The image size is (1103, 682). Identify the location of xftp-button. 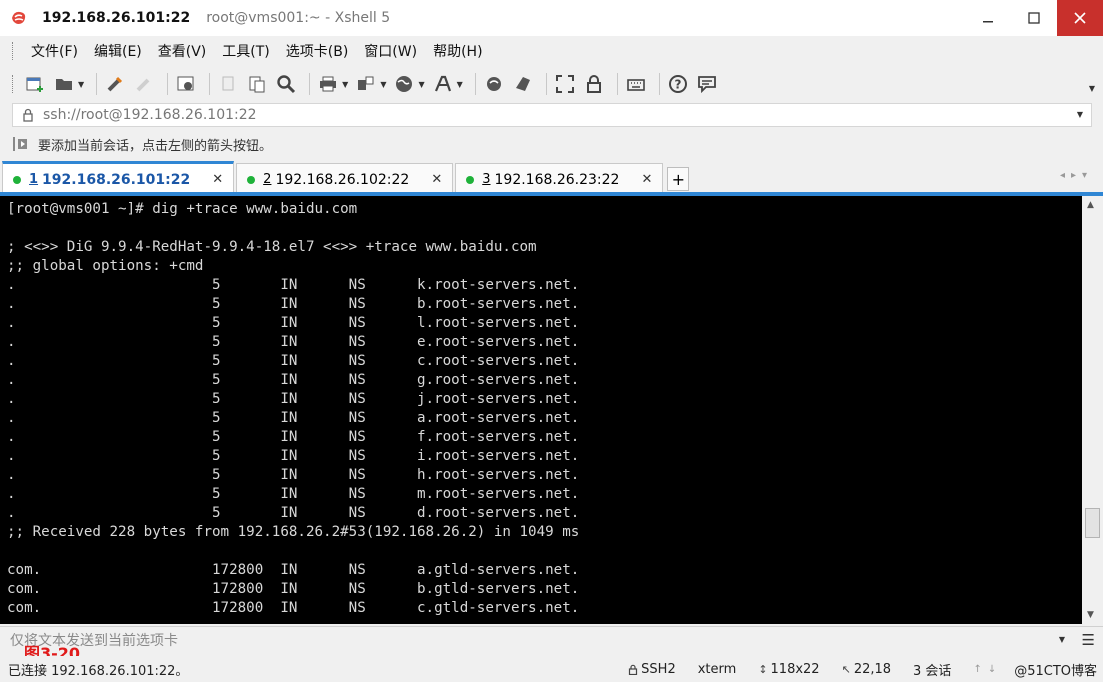
(494, 84).